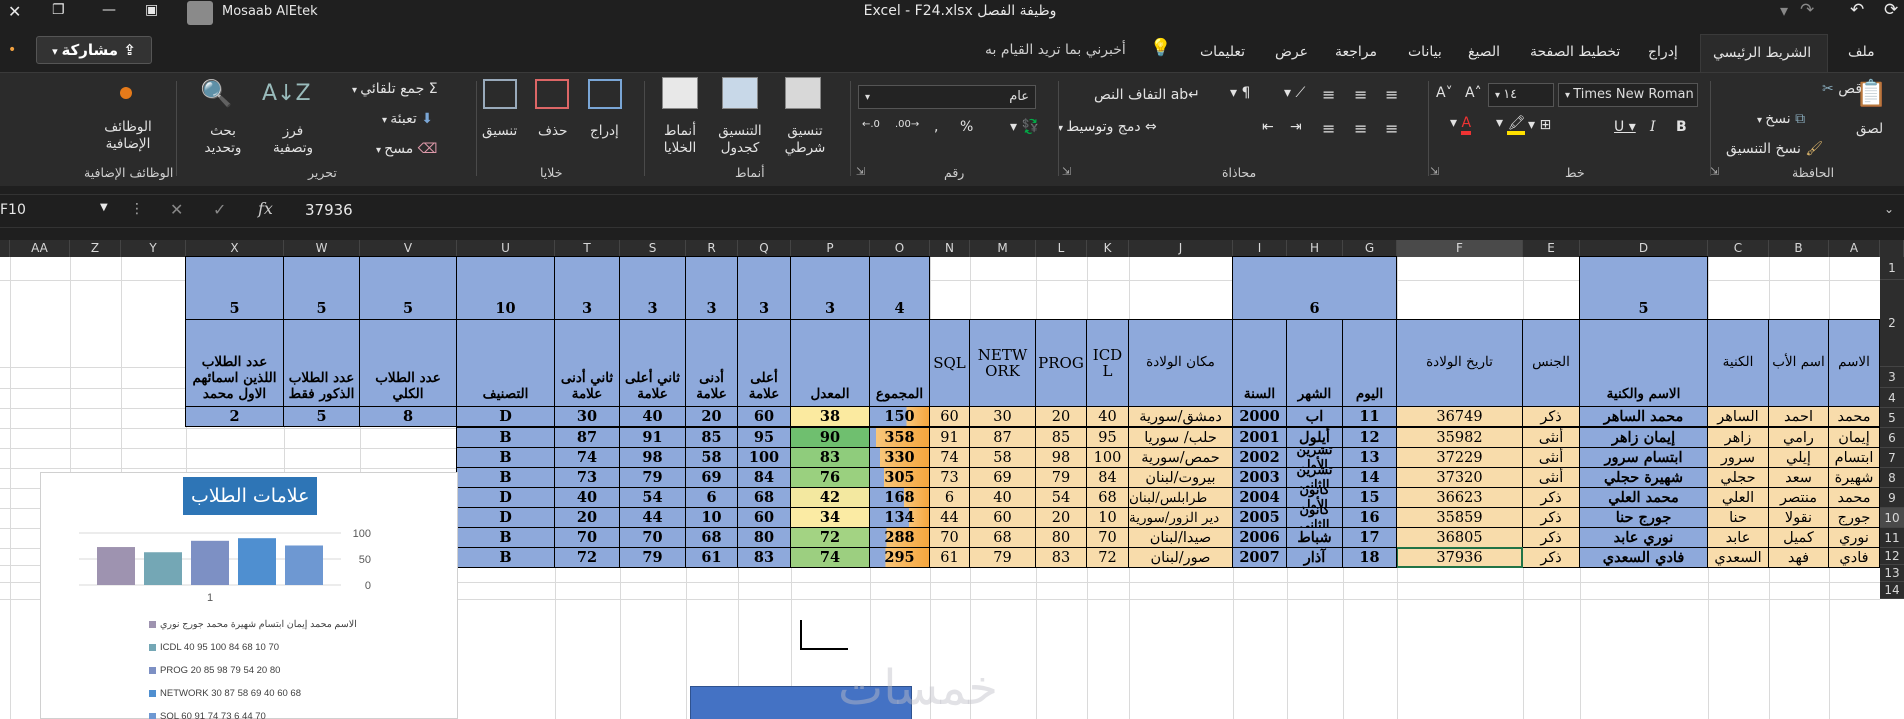 Image resolution: width=1904 pixels, height=719 pixels. Describe the element at coordinates (234, 288) in the screenshot. I see `header-weight-cell: 5` at that location.